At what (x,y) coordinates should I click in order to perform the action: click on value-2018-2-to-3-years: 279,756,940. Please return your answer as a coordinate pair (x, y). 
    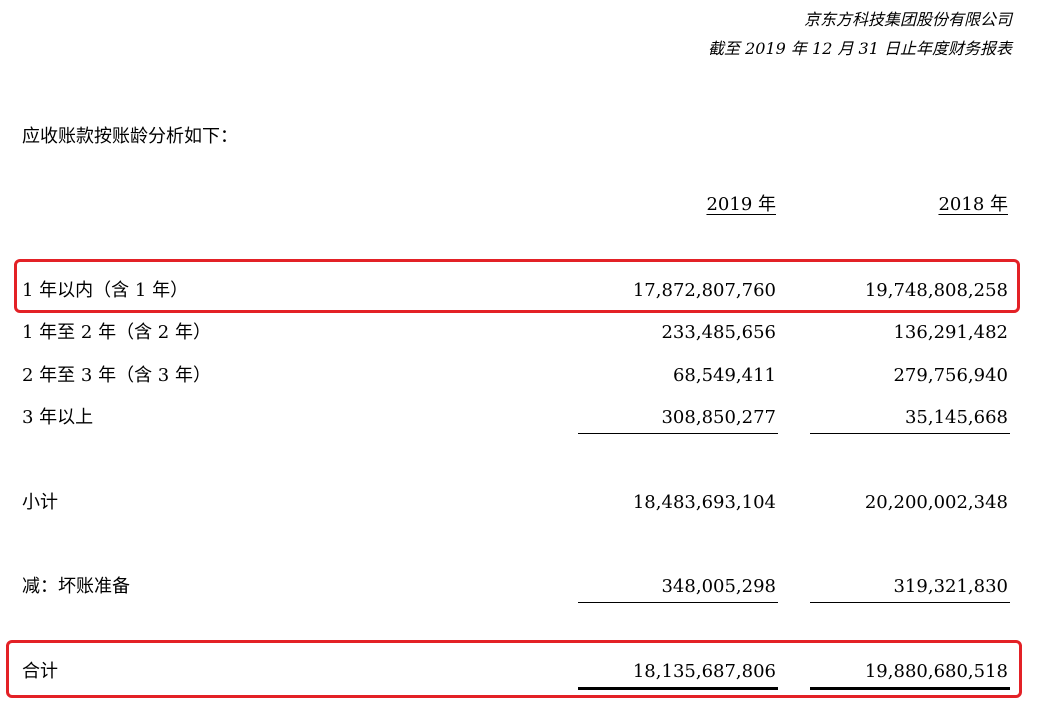
    Looking at the image, I should click on (950, 375).